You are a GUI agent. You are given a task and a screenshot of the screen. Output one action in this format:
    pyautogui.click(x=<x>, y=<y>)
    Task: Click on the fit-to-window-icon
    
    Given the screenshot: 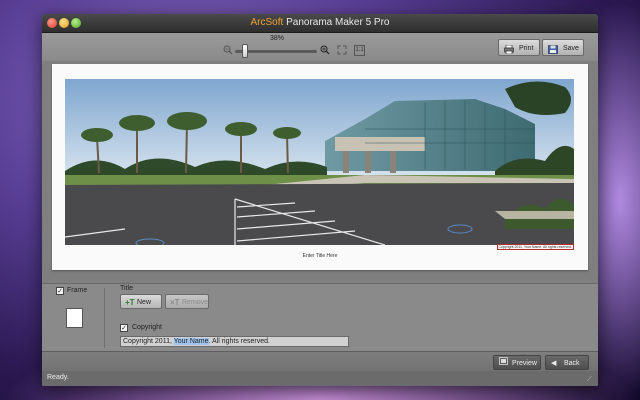 What is the action you would take?
    pyautogui.click(x=342, y=50)
    